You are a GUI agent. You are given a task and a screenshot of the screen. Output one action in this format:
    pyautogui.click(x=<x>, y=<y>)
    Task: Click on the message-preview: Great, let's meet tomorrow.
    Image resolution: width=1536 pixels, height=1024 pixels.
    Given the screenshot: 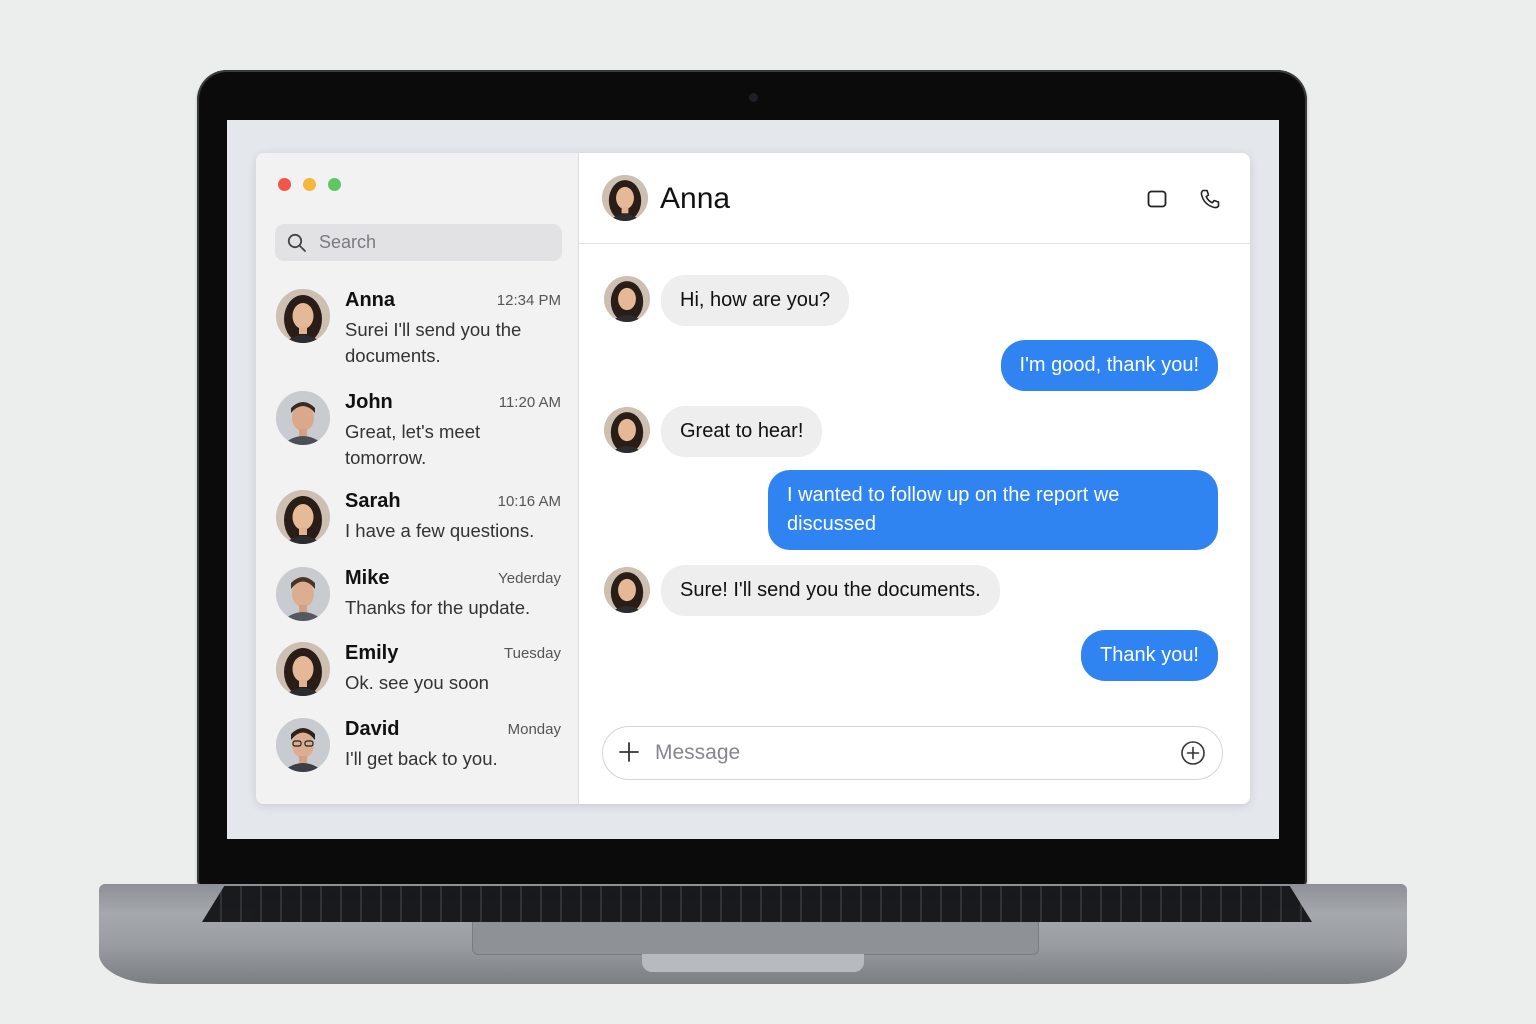 What is the action you would take?
    pyautogui.click(x=413, y=444)
    